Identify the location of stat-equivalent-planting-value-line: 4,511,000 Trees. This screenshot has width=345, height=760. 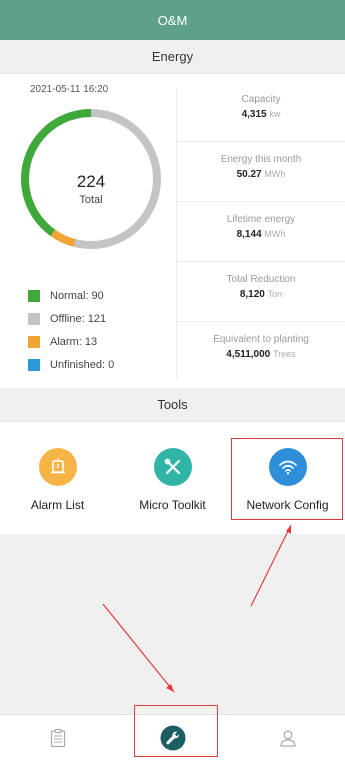
(261, 354).